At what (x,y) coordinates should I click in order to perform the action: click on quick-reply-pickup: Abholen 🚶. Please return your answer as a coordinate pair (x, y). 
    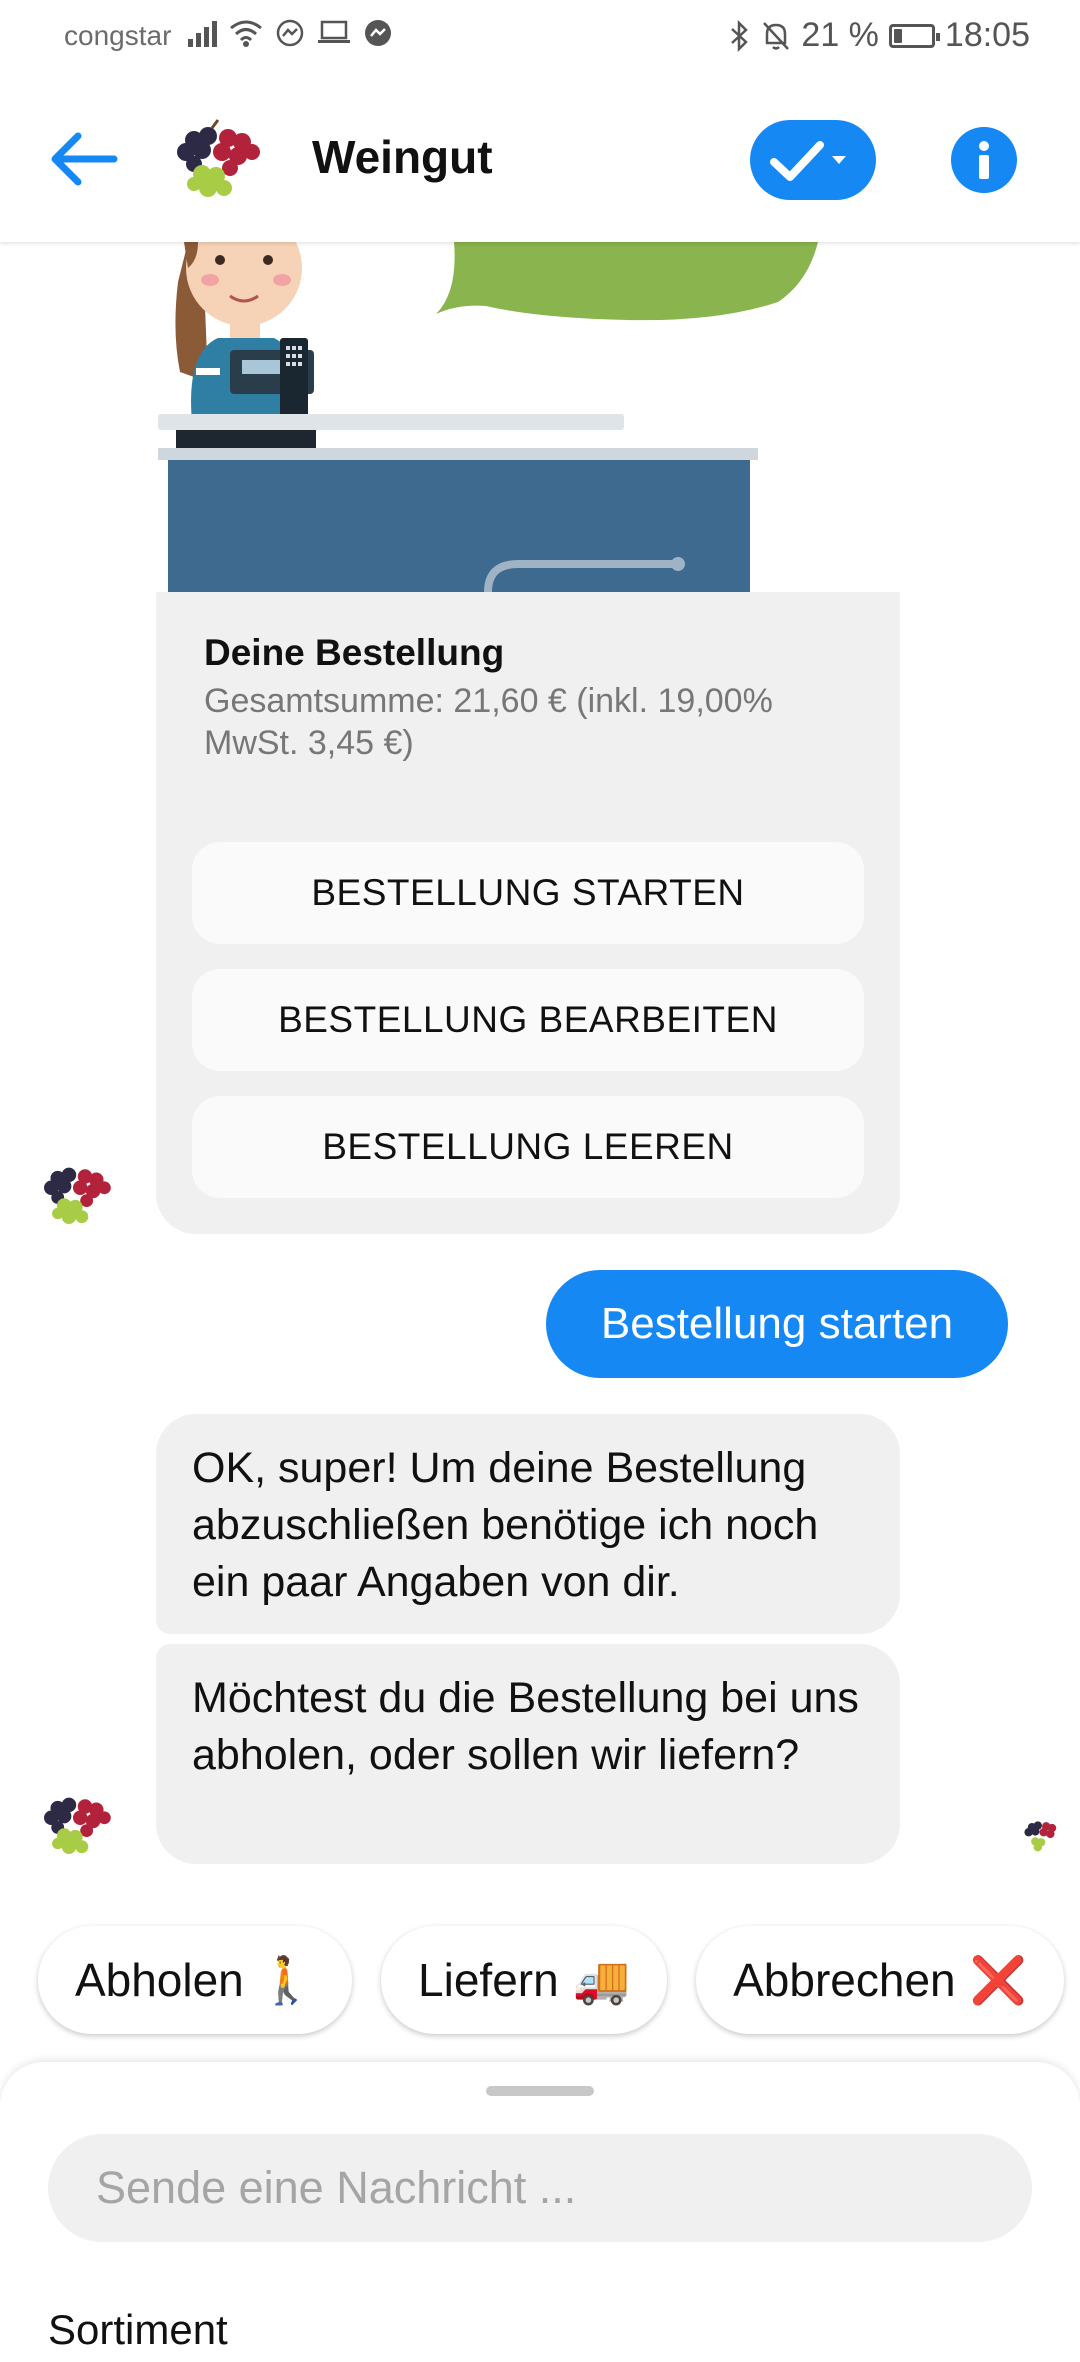
    Looking at the image, I should click on (195, 1980).